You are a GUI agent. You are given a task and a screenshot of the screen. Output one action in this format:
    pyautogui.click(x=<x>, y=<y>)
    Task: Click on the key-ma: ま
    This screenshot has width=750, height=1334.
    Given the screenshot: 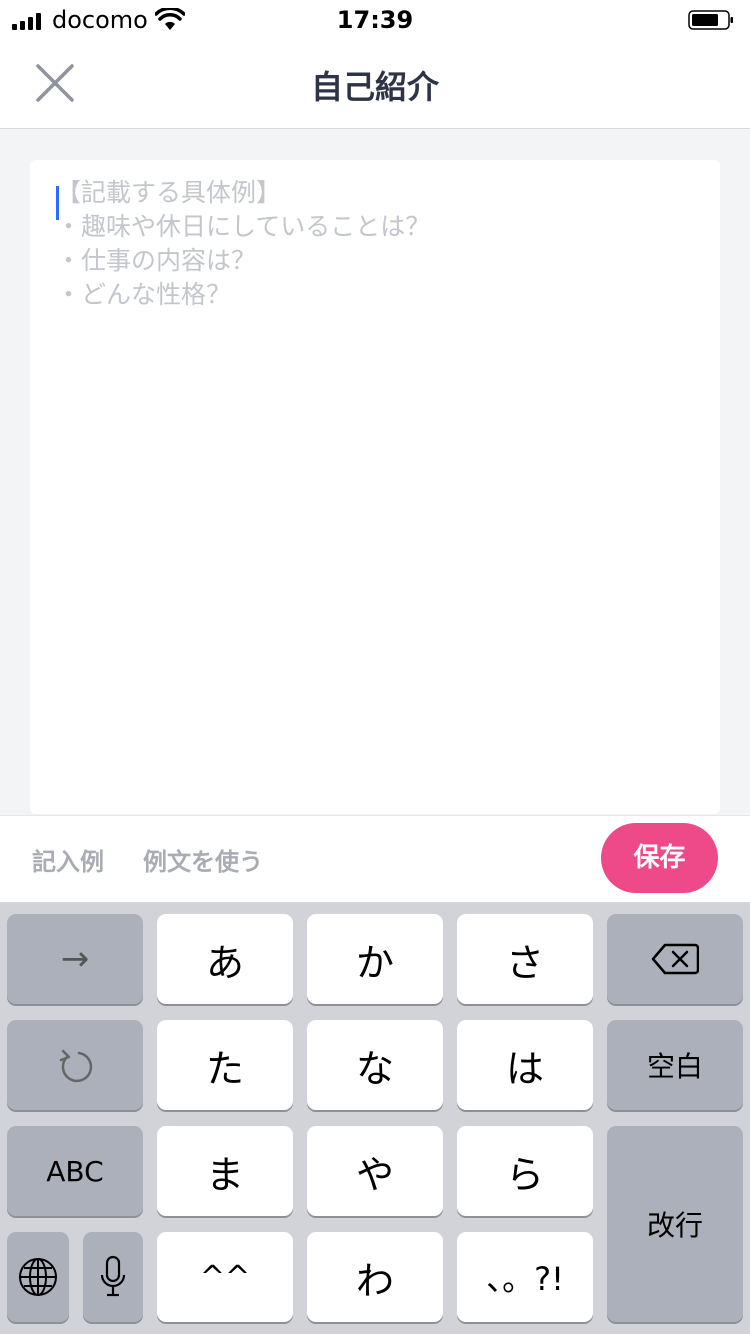 What is the action you would take?
    pyautogui.click(x=225, y=1171)
    